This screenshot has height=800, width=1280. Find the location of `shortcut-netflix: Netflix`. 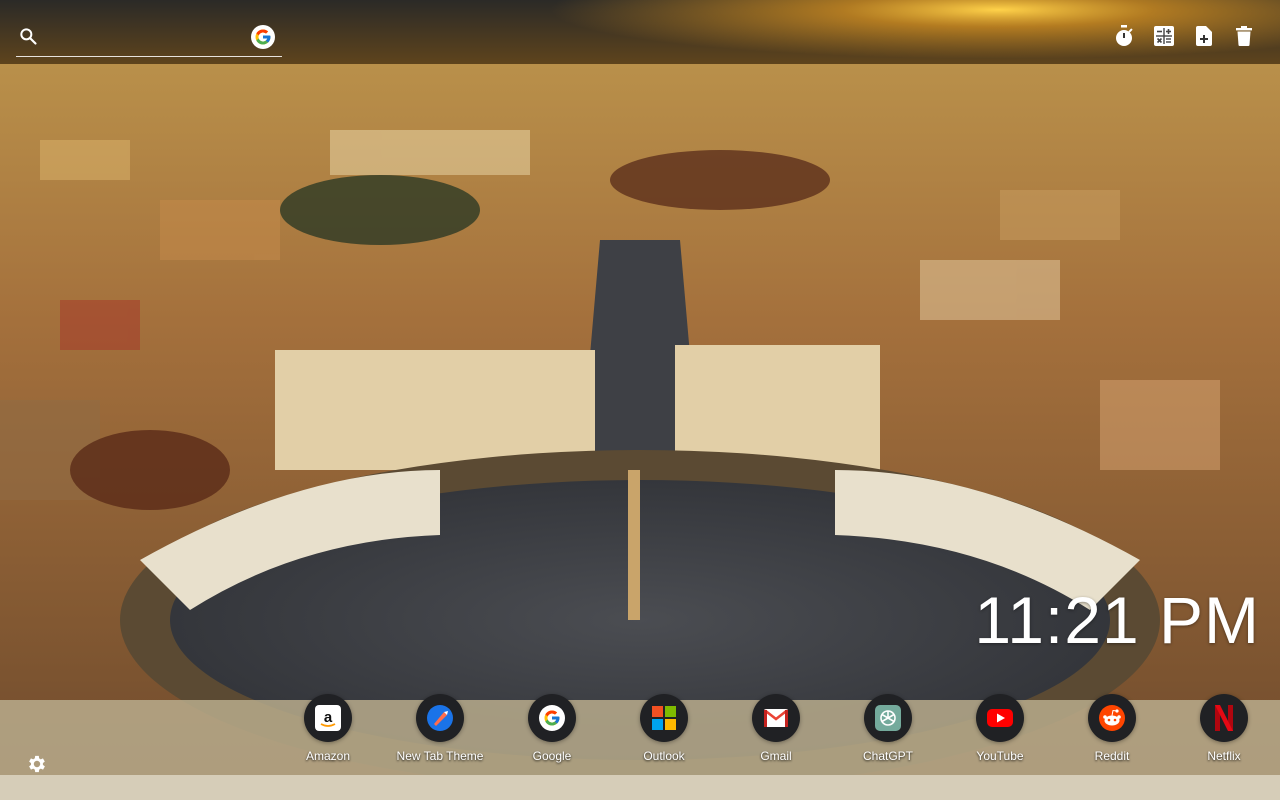

shortcut-netflix: Netflix is located at coordinates (1224, 728).